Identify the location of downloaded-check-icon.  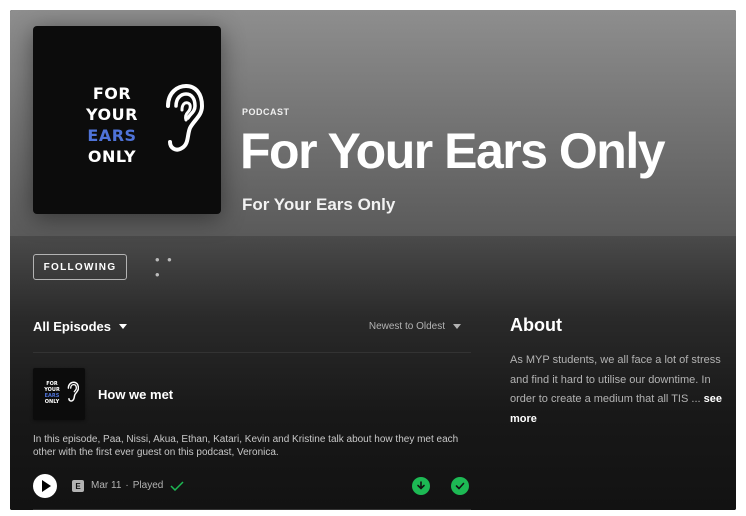
(460, 486).